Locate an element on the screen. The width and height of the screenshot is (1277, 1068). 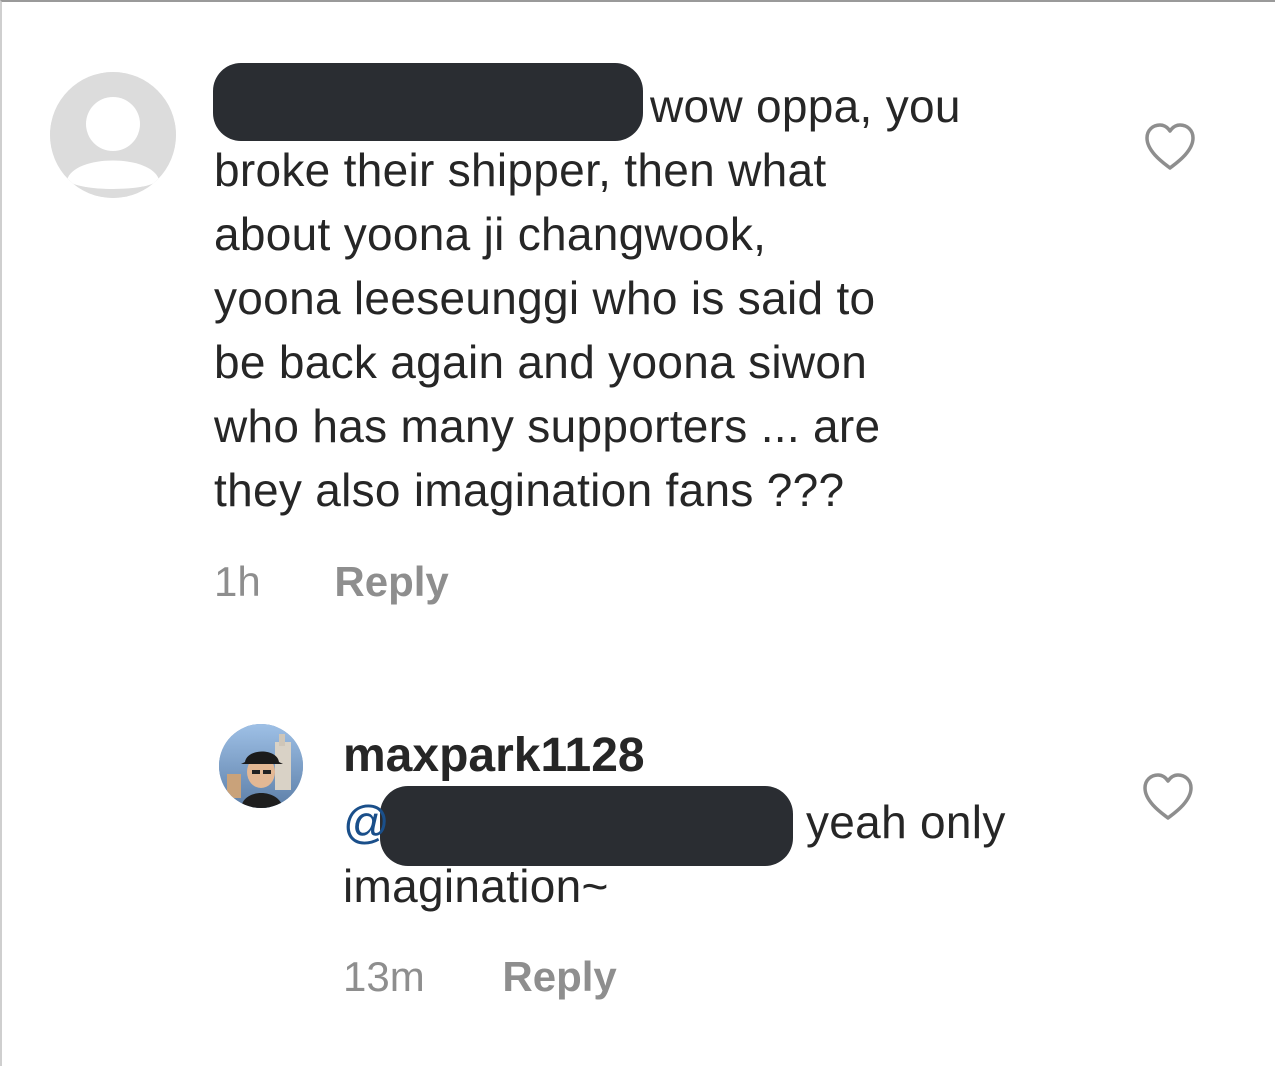
user-photo-avatar is located at coordinates (261, 766).